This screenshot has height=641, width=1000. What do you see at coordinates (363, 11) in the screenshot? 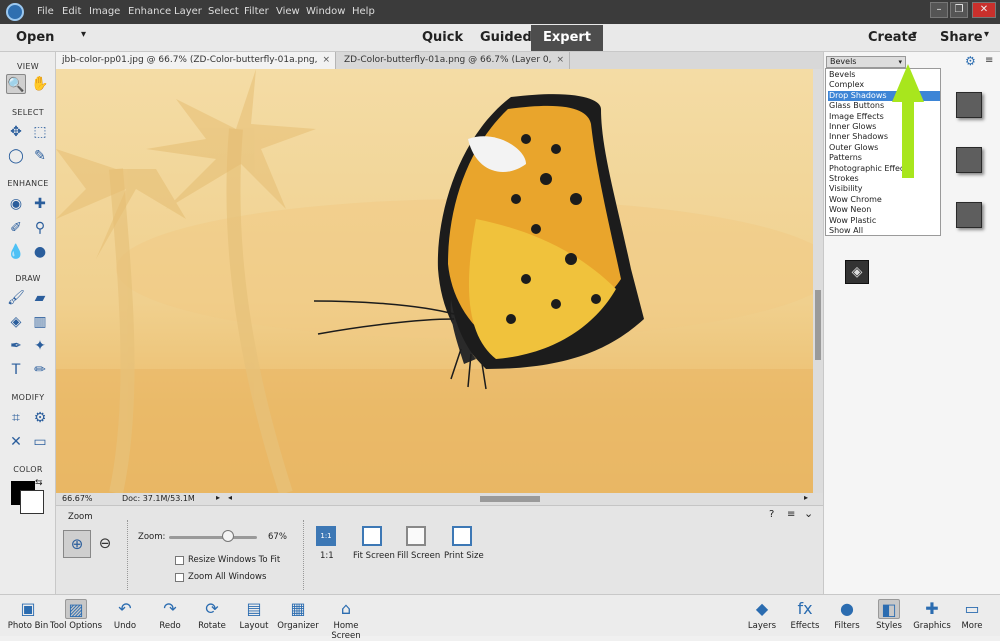
I see `menu-help: Help` at bounding box center [363, 11].